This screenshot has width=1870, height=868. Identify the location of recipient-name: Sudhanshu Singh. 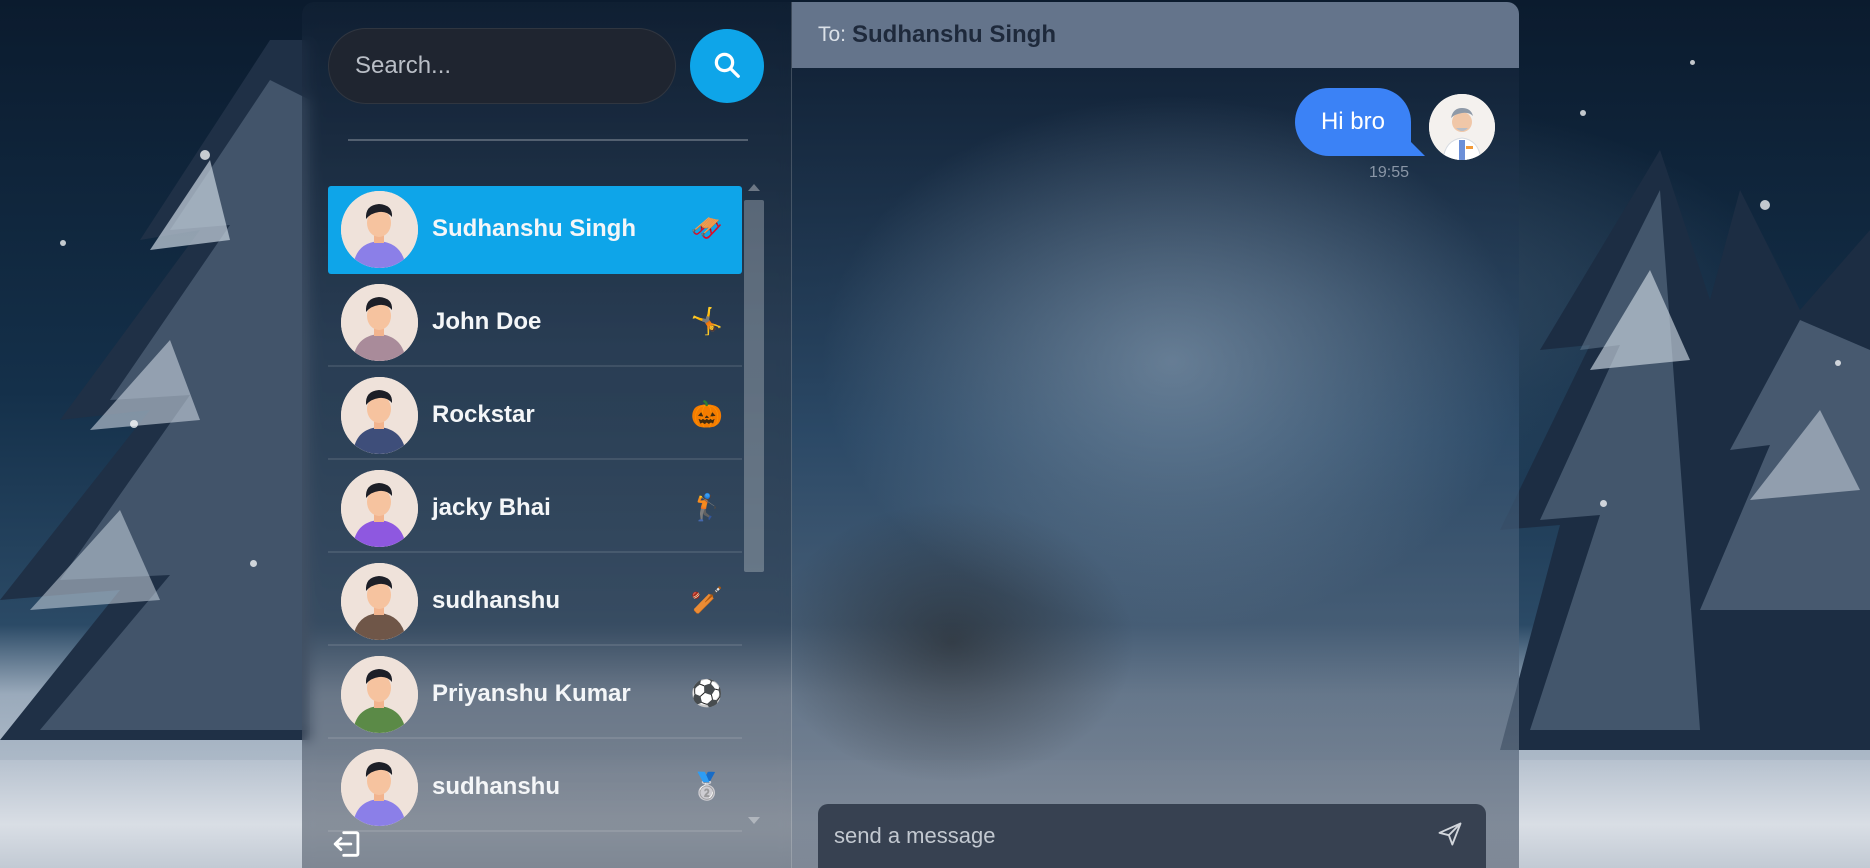
(954, 34).